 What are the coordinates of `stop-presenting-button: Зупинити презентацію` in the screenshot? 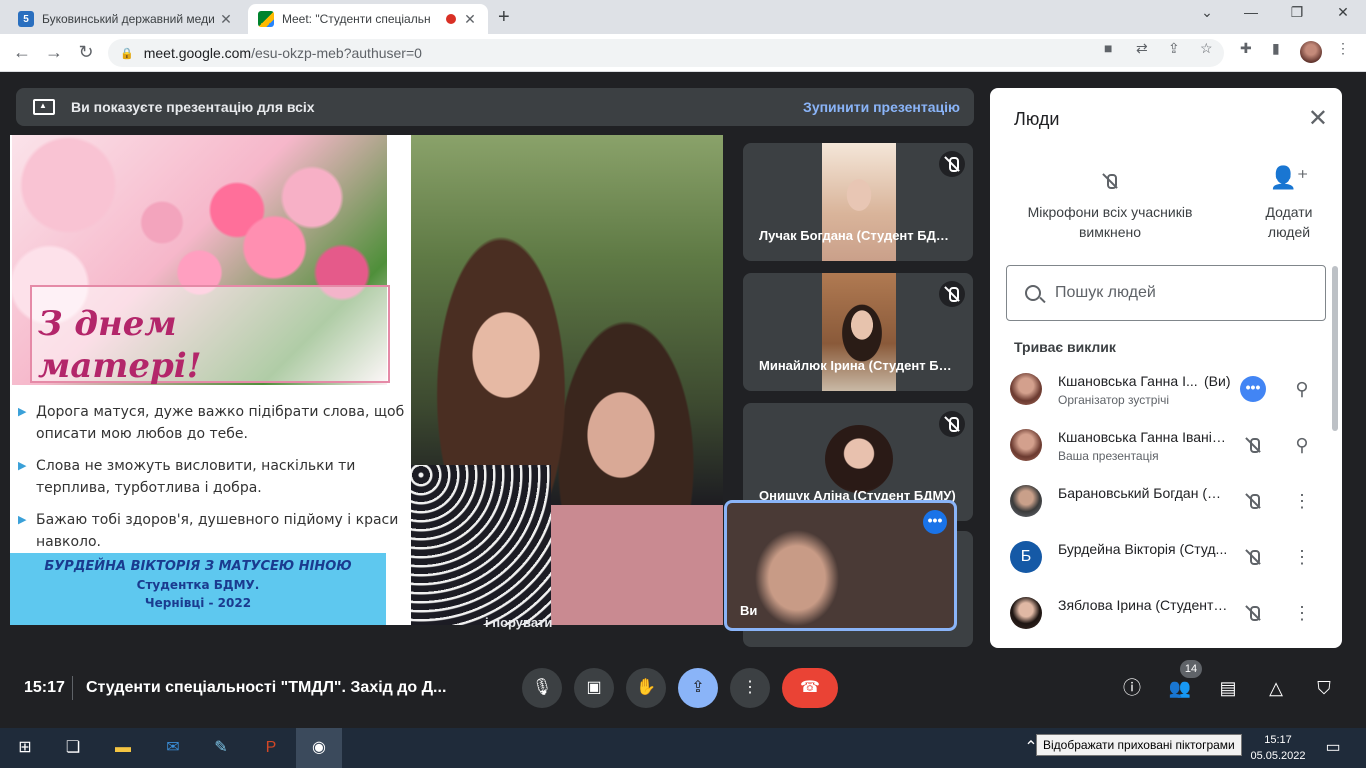 It's located at (881, 107).